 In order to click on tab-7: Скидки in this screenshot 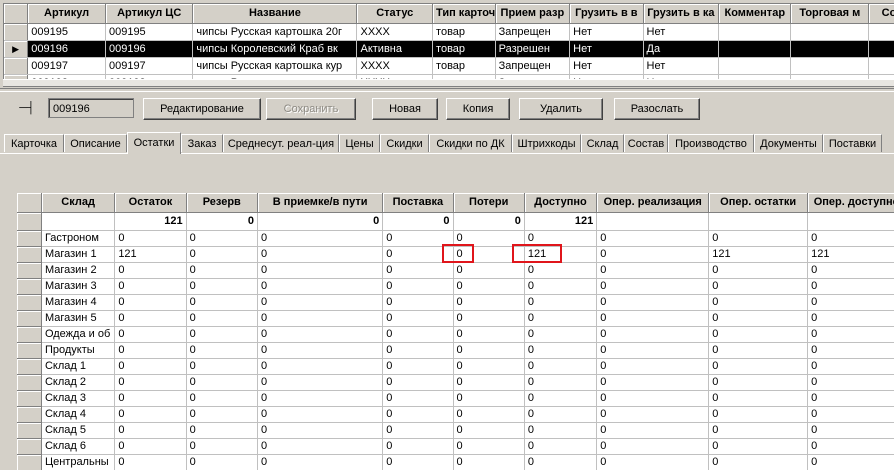, I will do `click(404, 143)`.